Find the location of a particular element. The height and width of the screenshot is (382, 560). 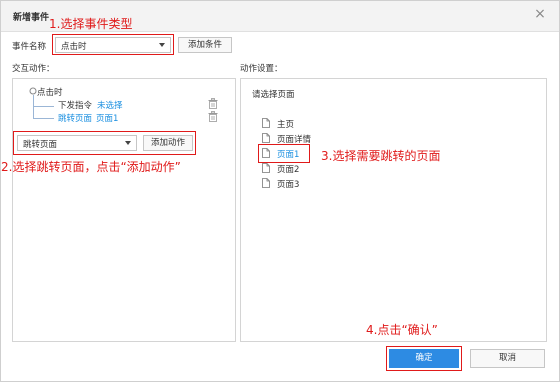

add-condition-button: 添加条件 is located at coordinates (205, 45).